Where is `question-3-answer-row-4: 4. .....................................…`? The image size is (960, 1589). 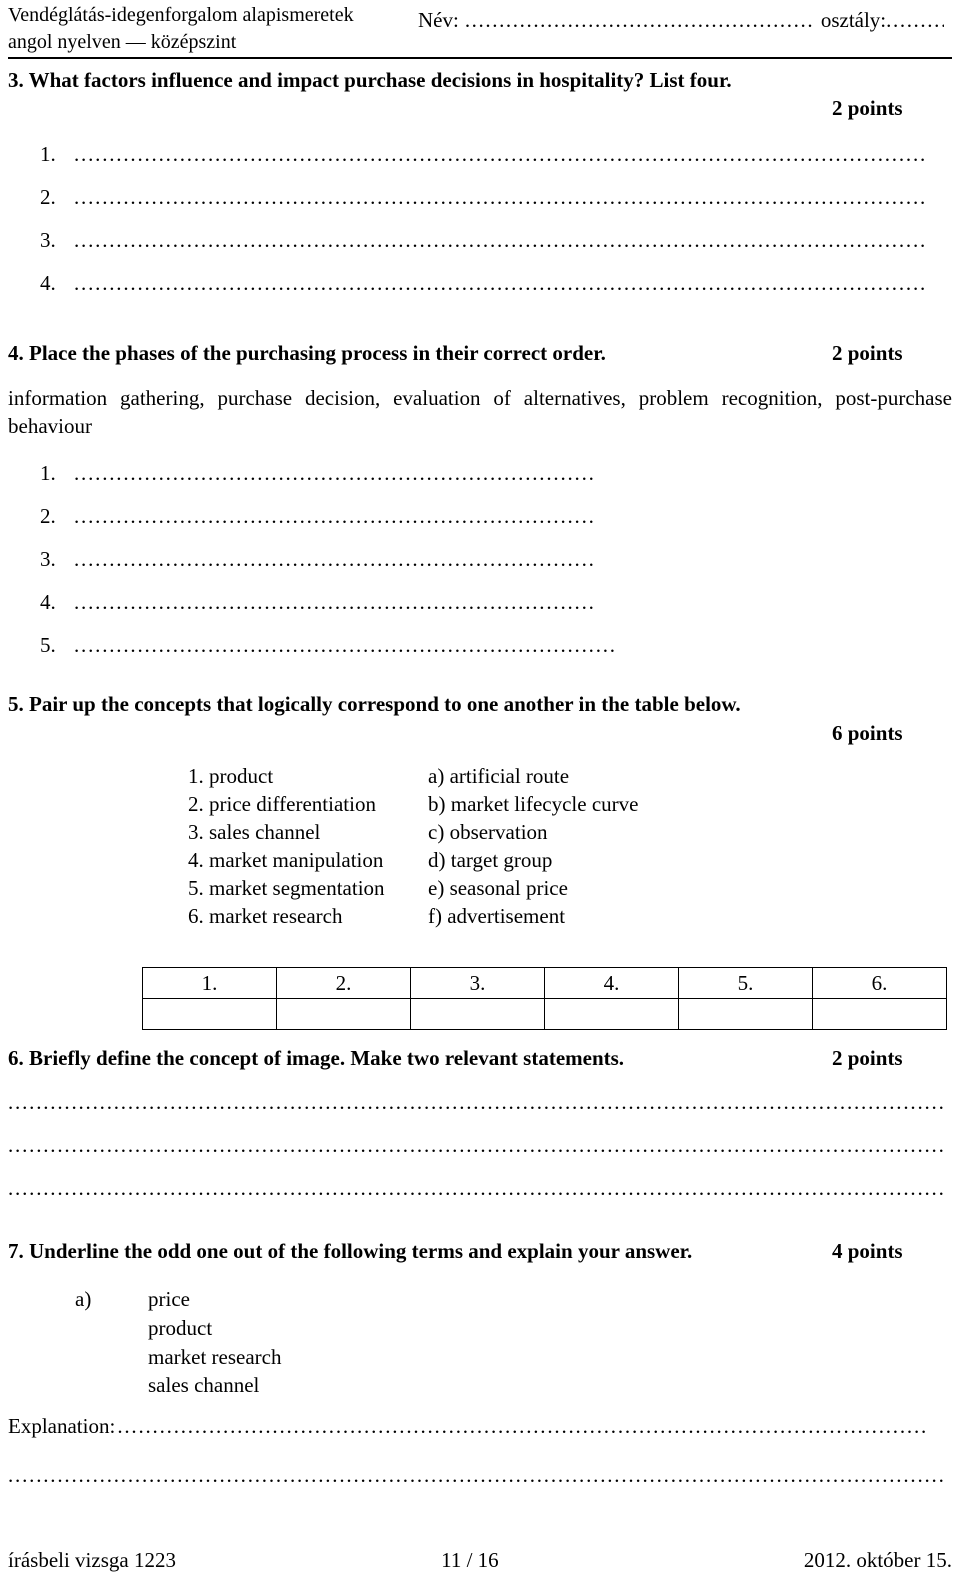
question-3-answer-row-4: 4. .....................................… is located at coordinates (483, 283).